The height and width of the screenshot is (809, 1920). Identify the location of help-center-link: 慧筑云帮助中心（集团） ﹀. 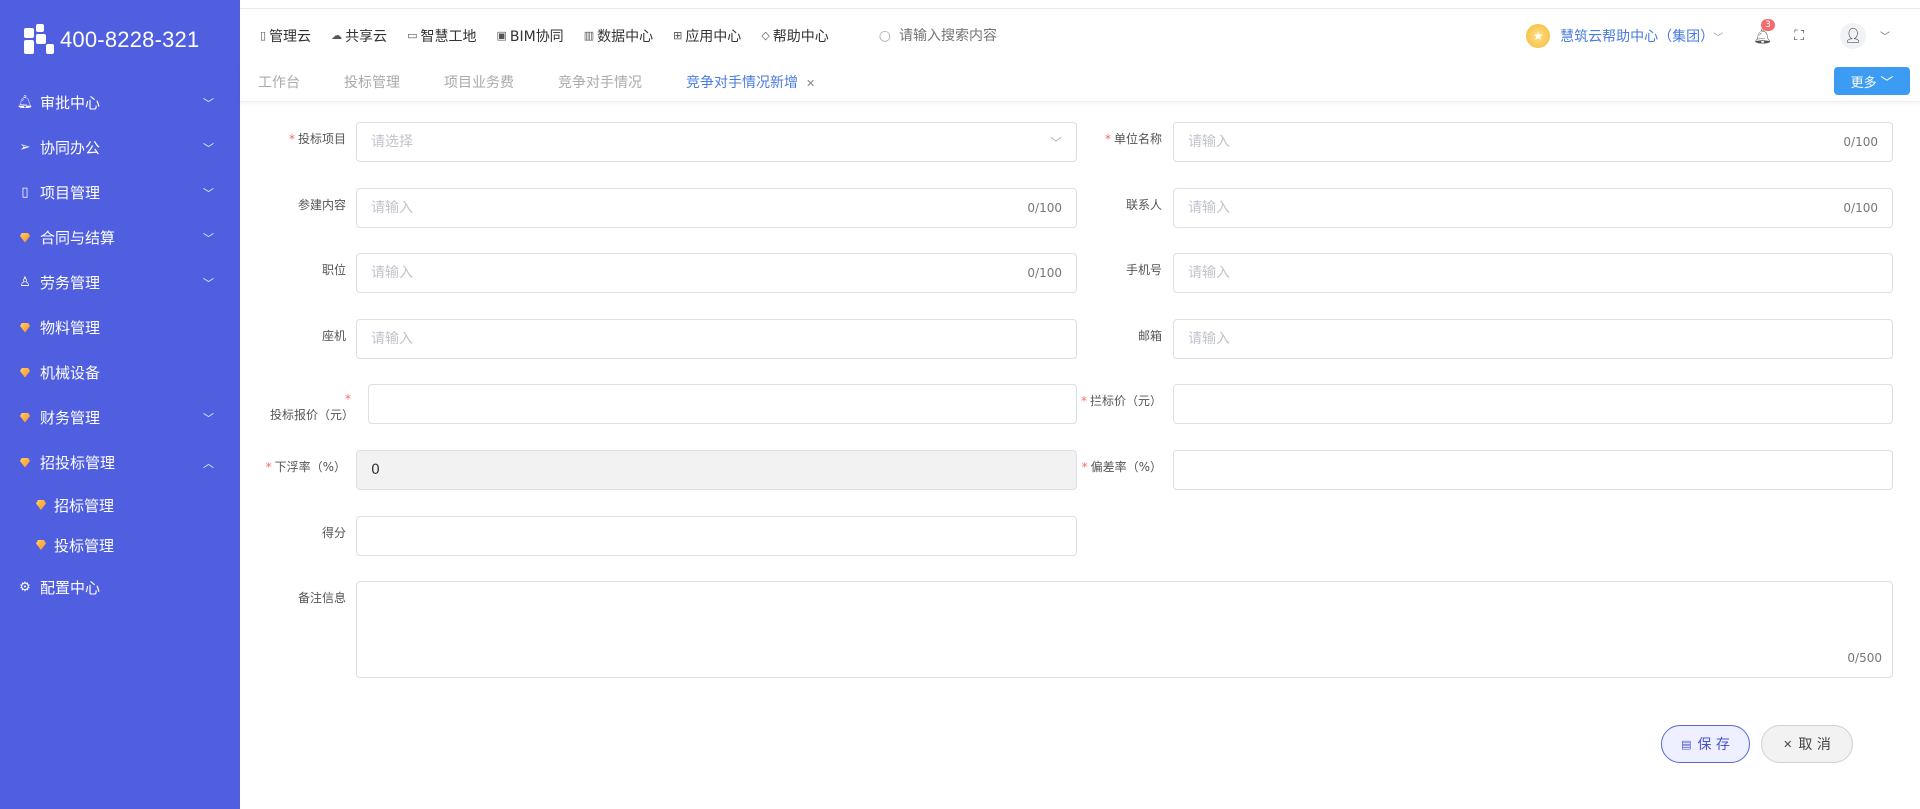
(1641, 36).